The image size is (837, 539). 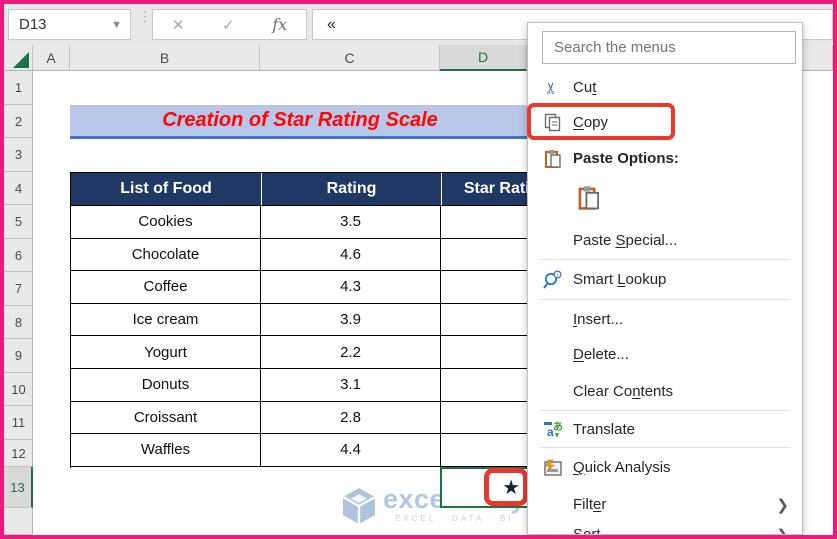 I want to click on enter-icon: ✓, so click(x=228, y=25).